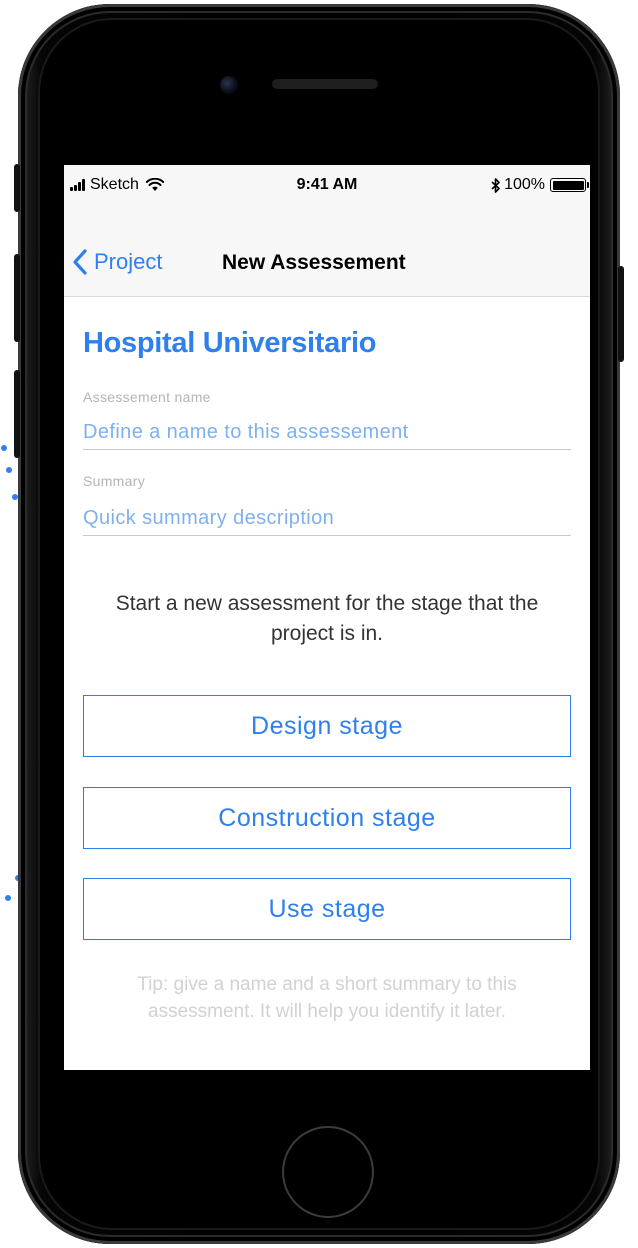  Describe the element at coordinates (327, 818) in the screenshot. I see `construction-stage-button: Construction stage` at that location.